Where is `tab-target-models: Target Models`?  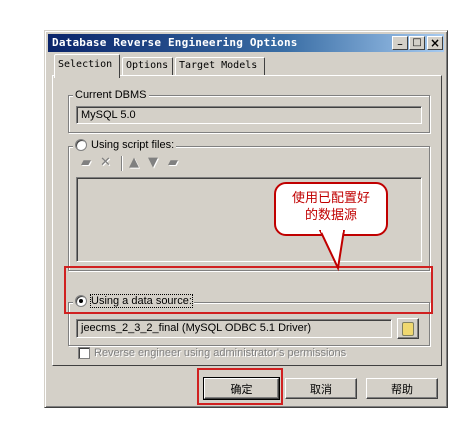
tab-target-models: Target Models is located at coordinates (220, 66).